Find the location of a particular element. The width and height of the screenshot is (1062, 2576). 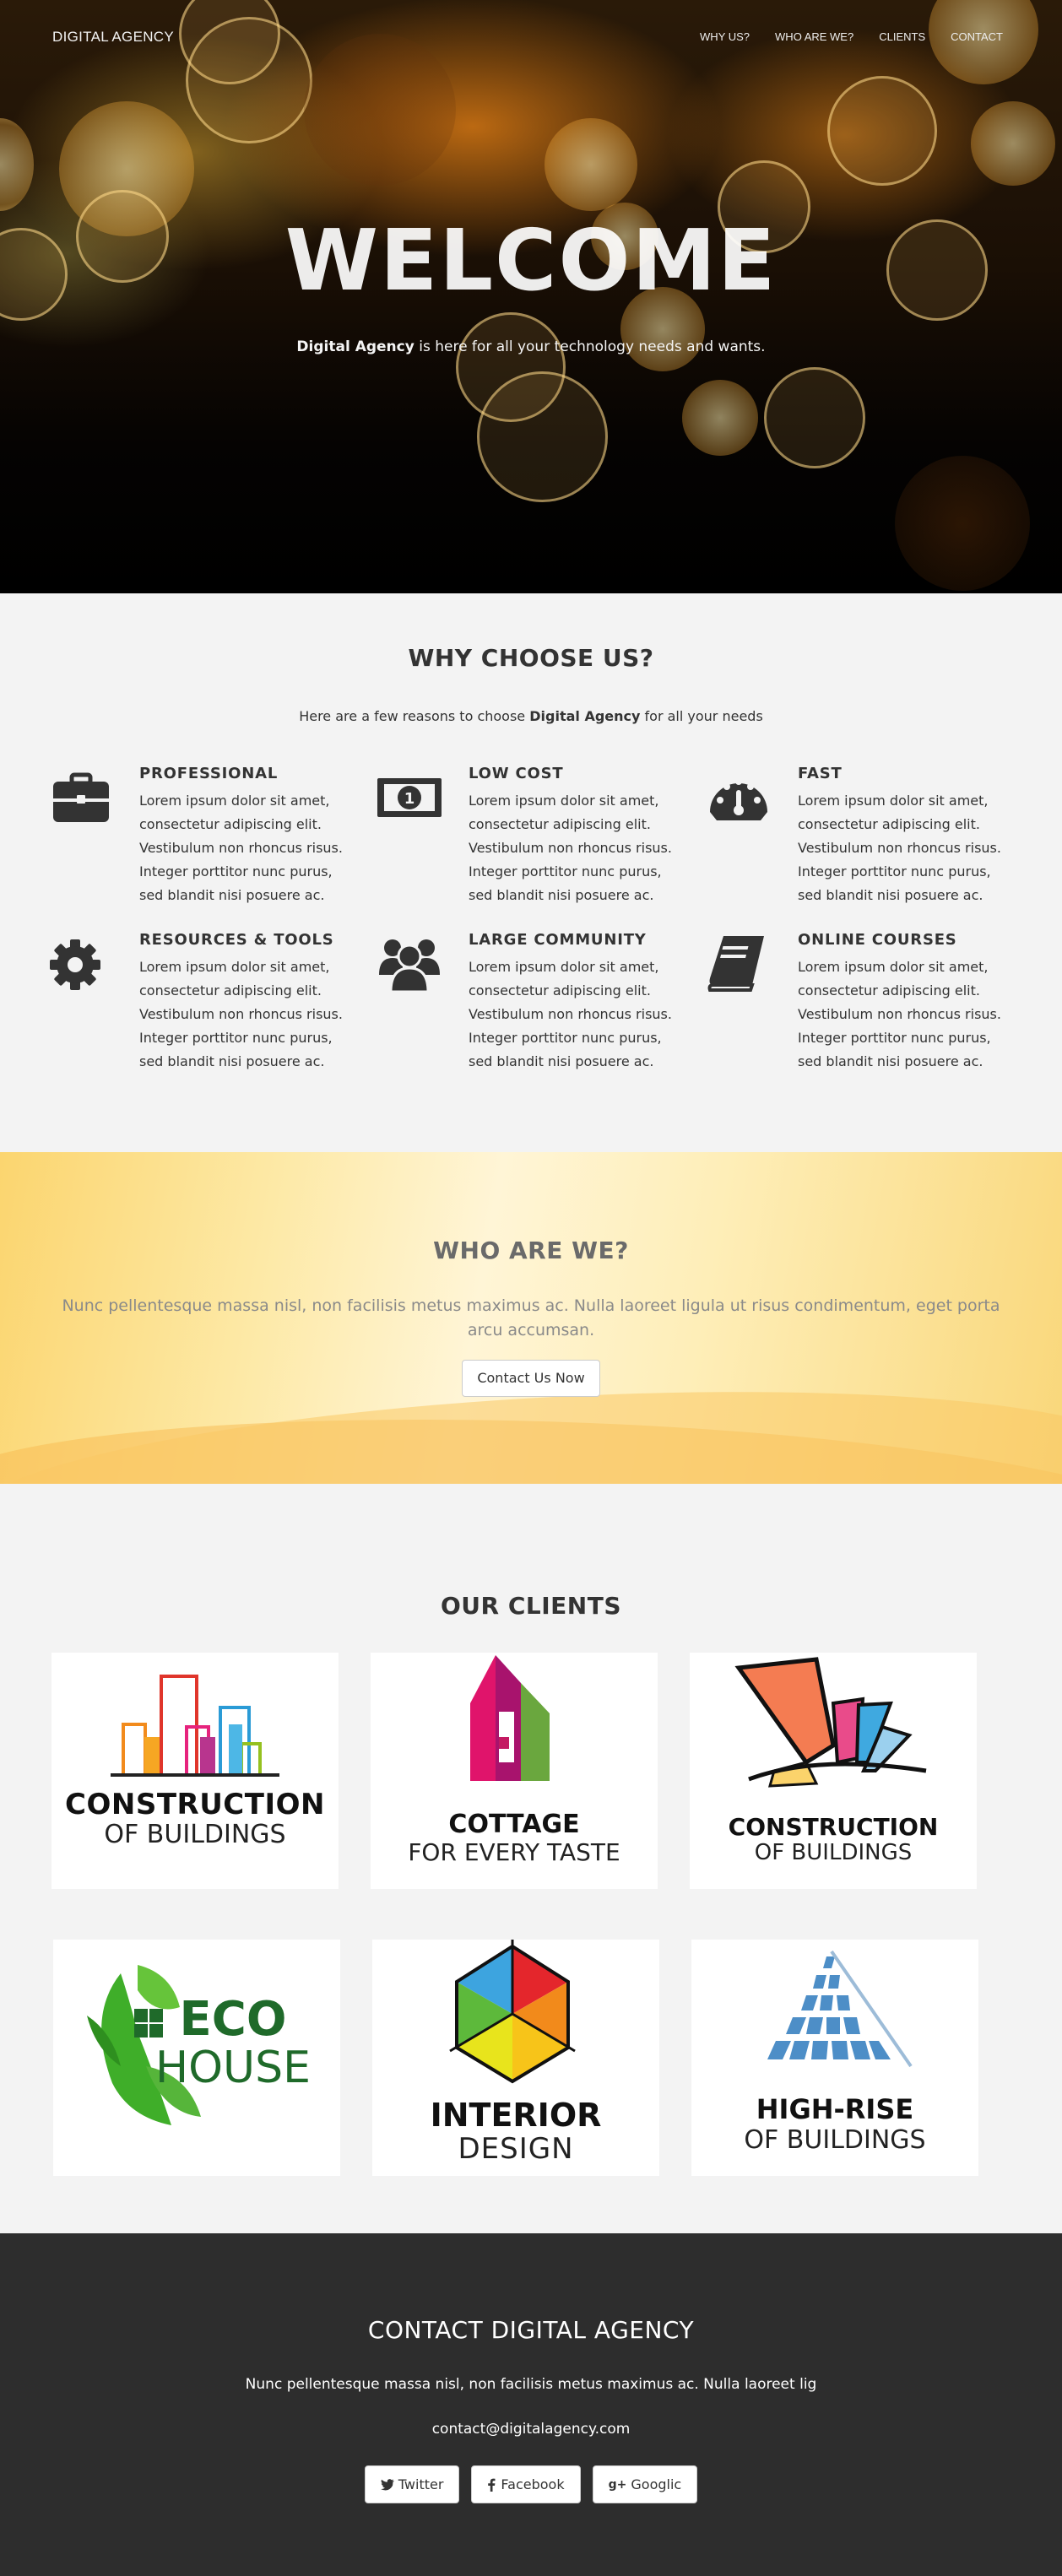

svg-text: 1 is located at coordinates (409, 799).